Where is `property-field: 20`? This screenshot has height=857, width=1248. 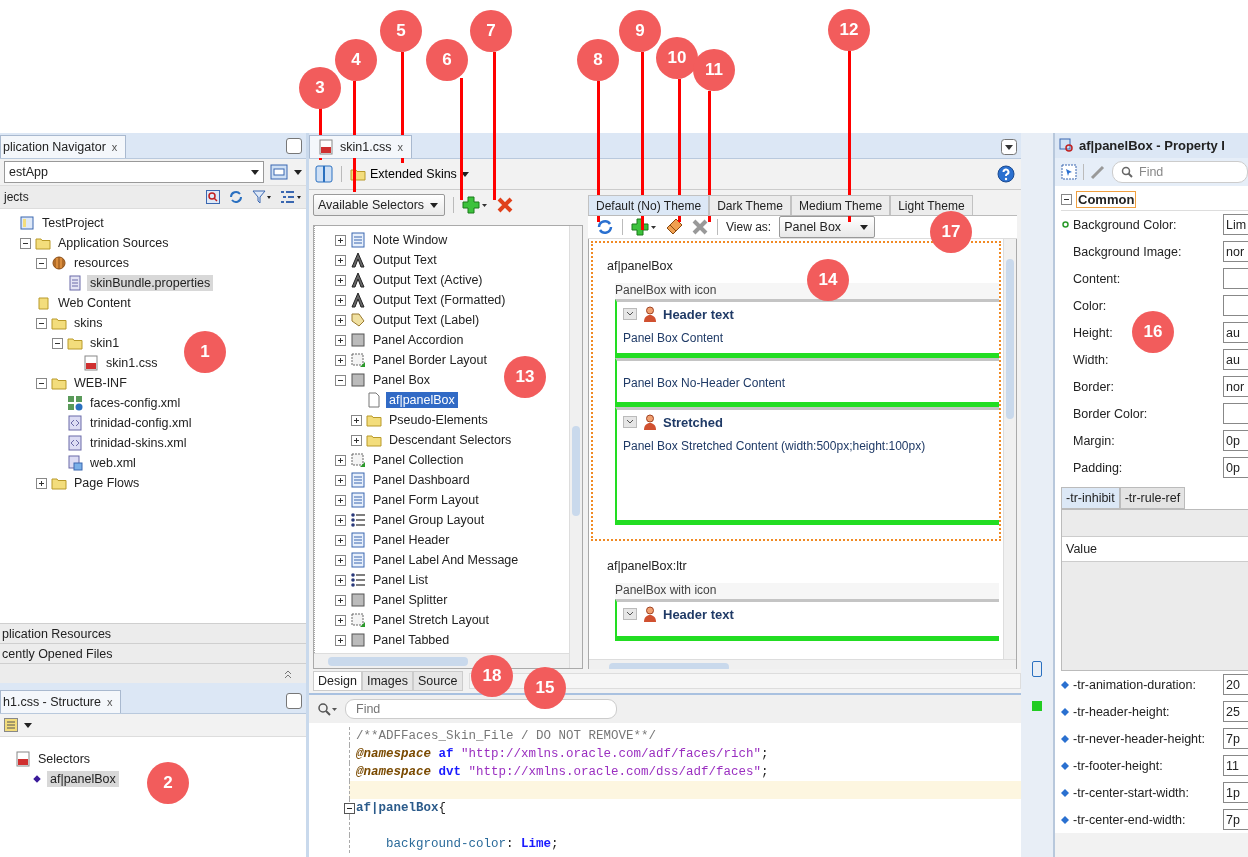 property-field: 20 is located at coordinates (1235, 684).